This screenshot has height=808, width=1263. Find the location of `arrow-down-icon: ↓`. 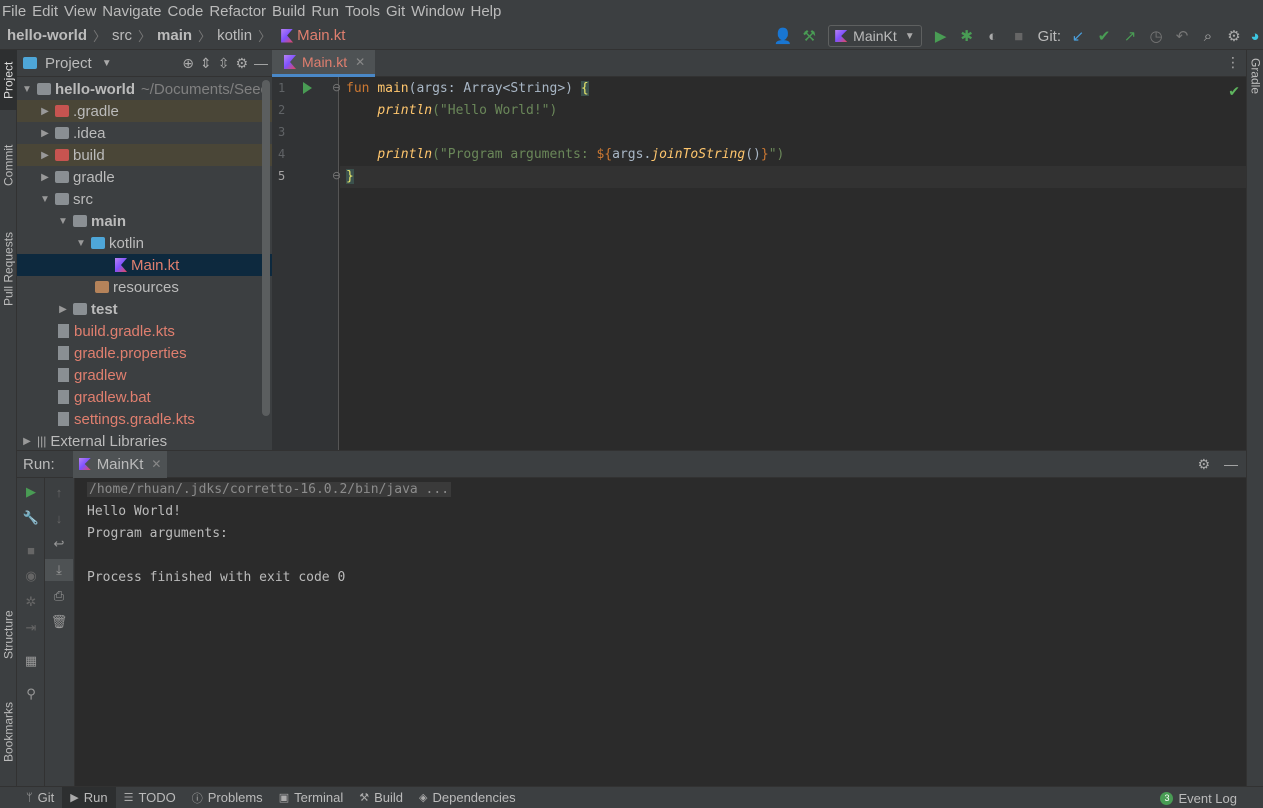

arrow-down-icon: ↓ is located at coordinates (59, 518).